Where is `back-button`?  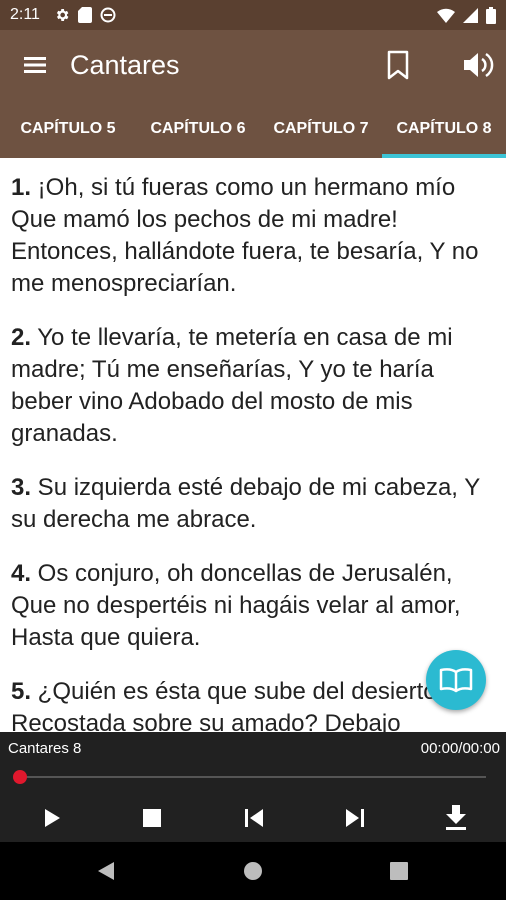 back-button is located at coordinates (106, 871).